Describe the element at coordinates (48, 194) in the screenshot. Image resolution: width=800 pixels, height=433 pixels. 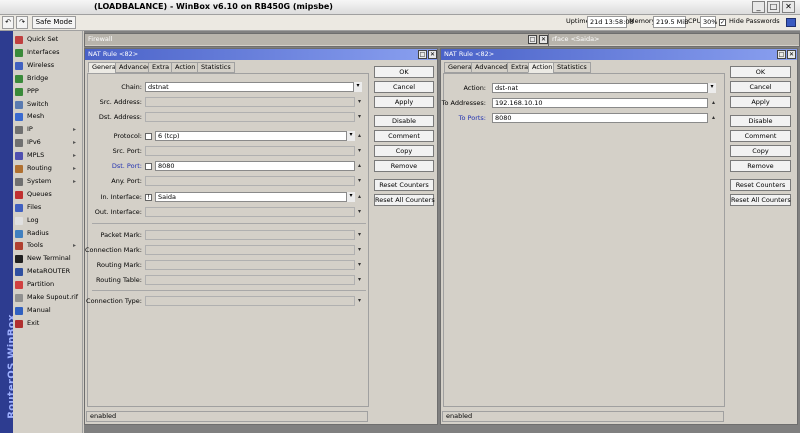
I see `sidebar-item-queues: Queues` at that location.